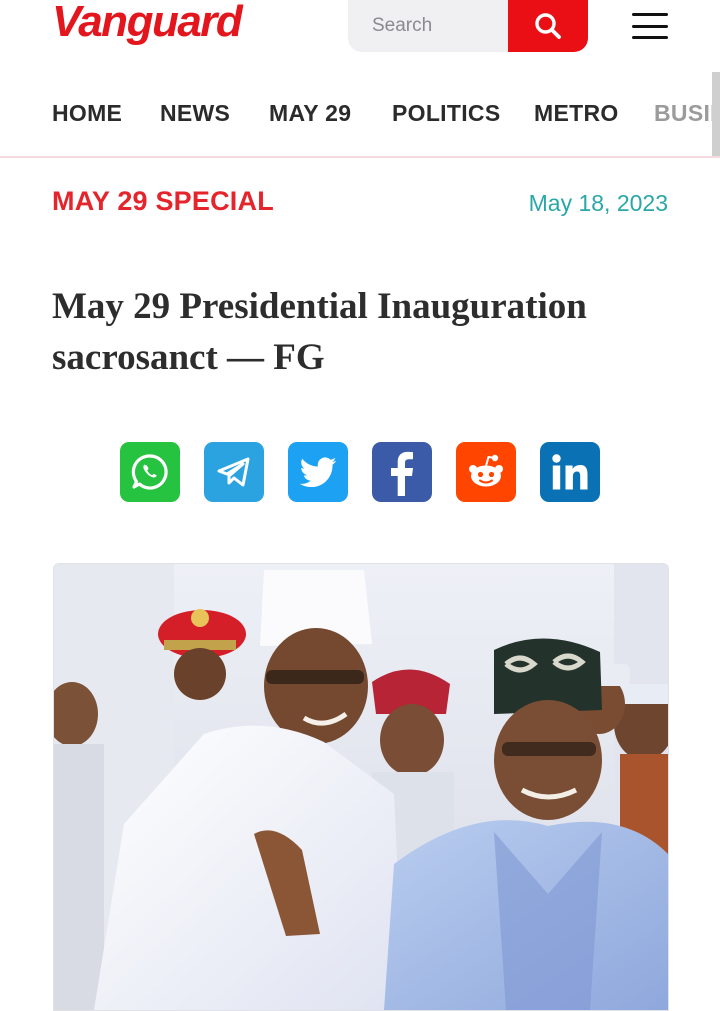  I want to click on nav-item-home: HOME, so click(87, 113).